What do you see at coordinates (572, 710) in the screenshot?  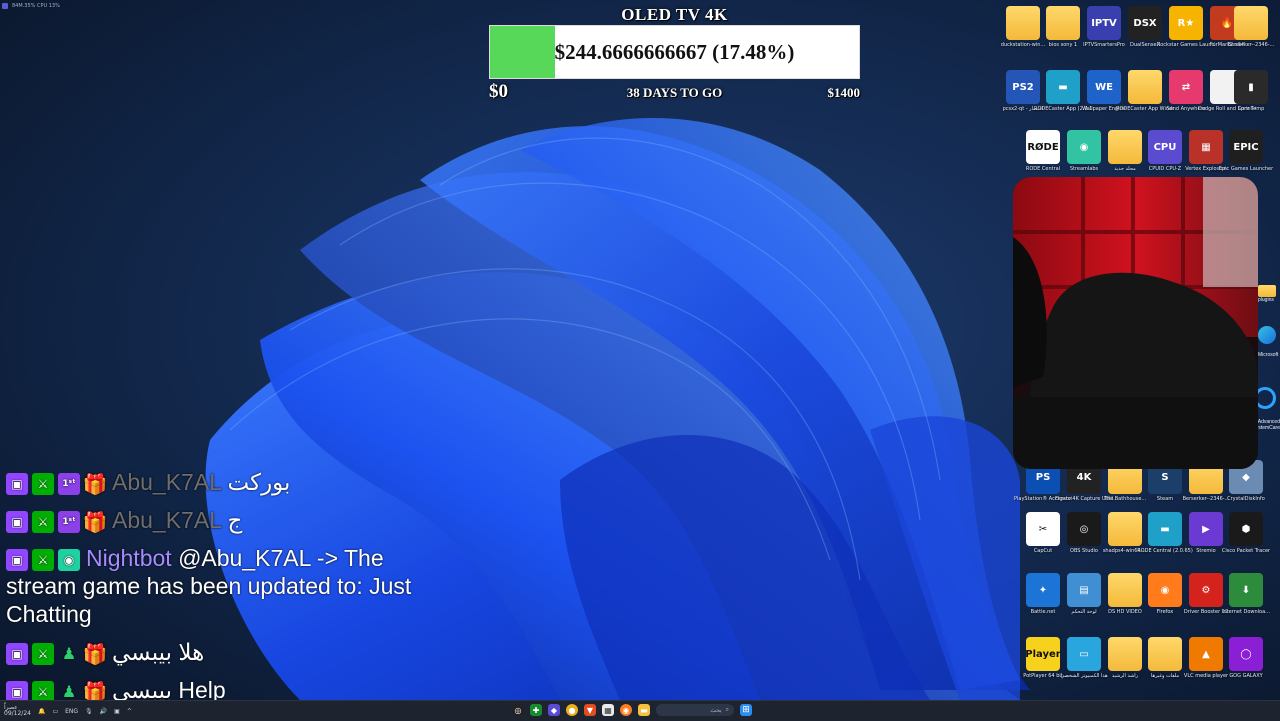 I see `chrome-taskbar-icon: ●` at bounding box center [572, 710].